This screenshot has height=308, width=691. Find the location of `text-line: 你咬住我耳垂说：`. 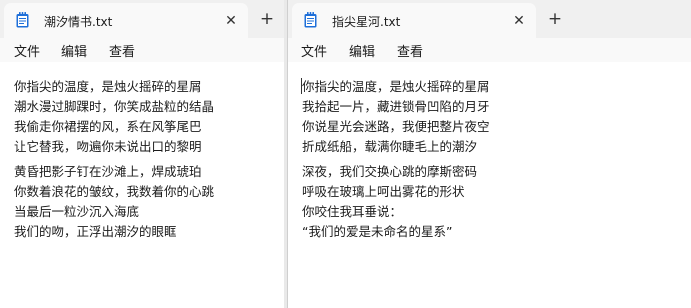

text-line: 你咬住我耳垂说： is located at coordinates (352, 211).